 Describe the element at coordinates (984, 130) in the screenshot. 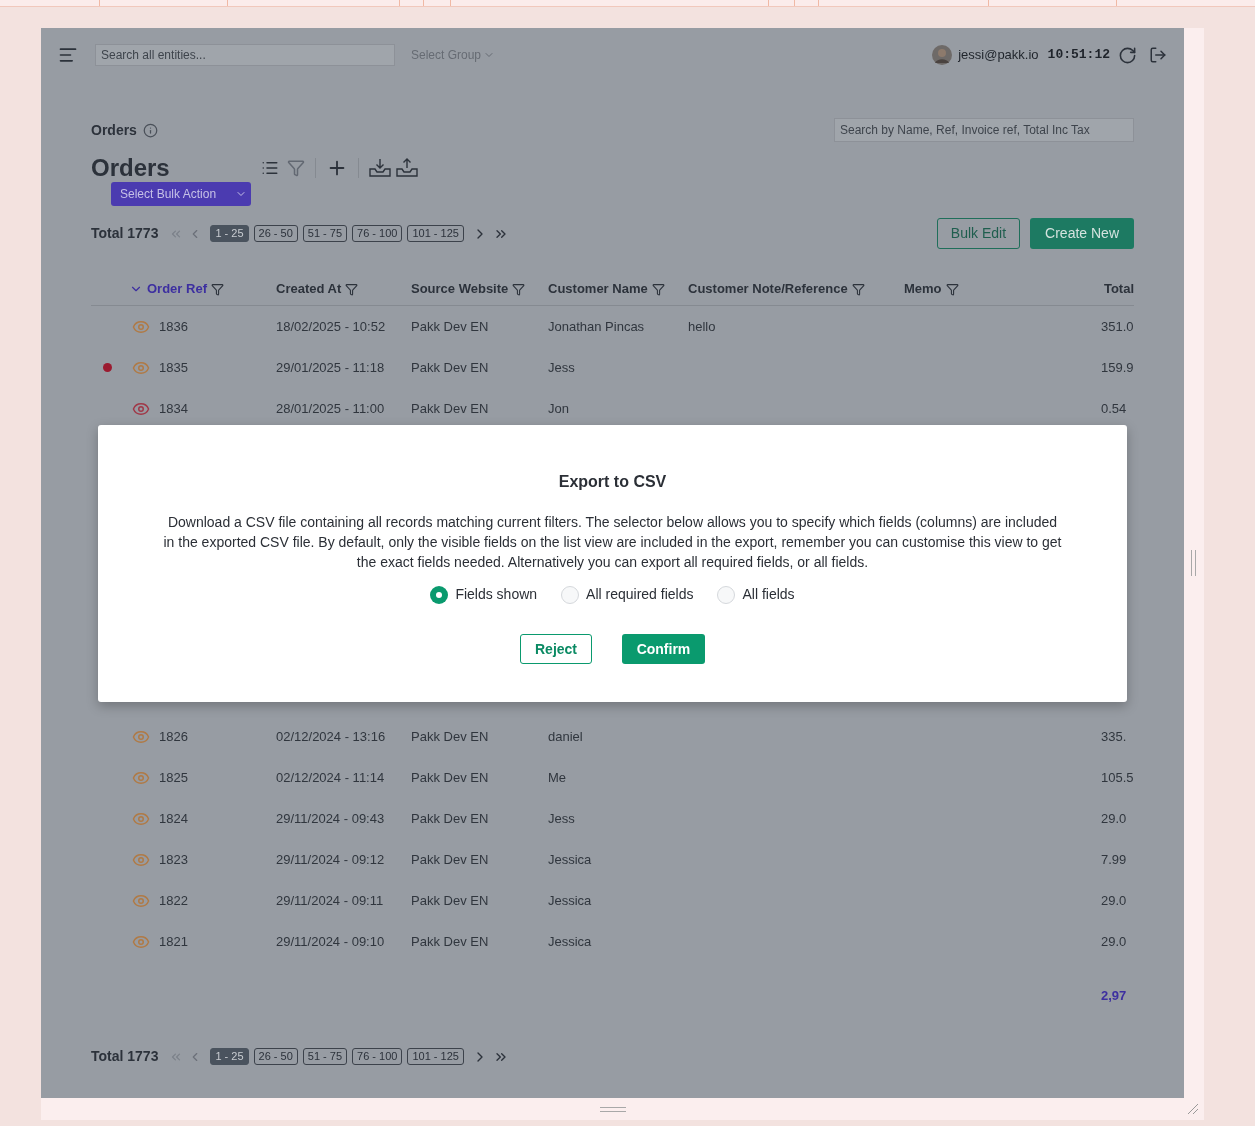

I see `search-field: Search by Name, Ref, Invoice ref, Total Inc Tax` at that location.